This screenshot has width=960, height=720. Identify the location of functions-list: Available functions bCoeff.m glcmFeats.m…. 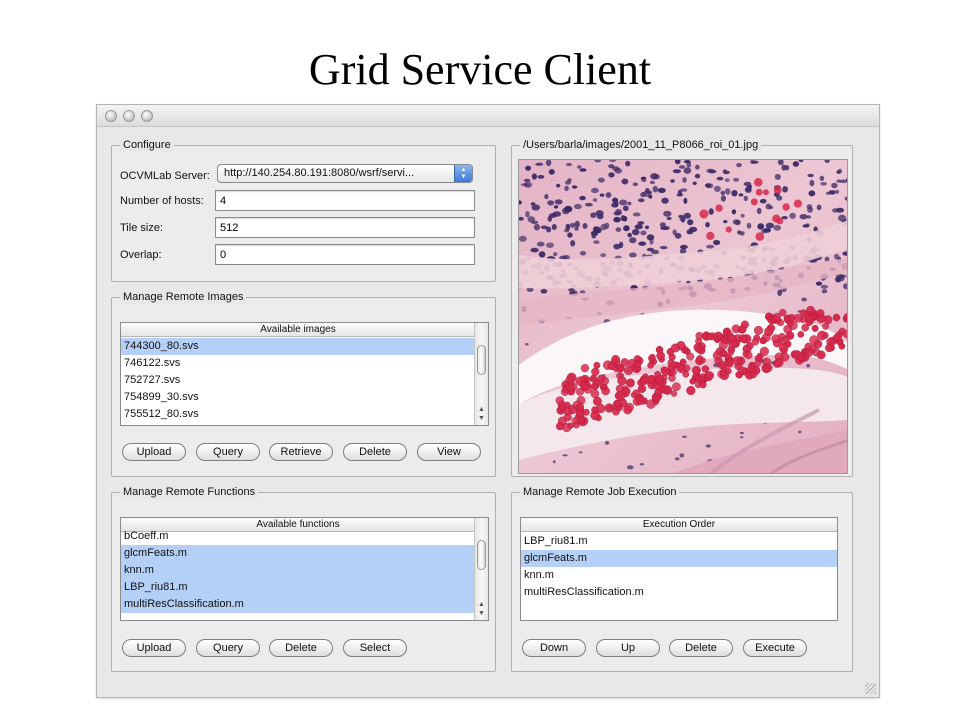
(304, 569).